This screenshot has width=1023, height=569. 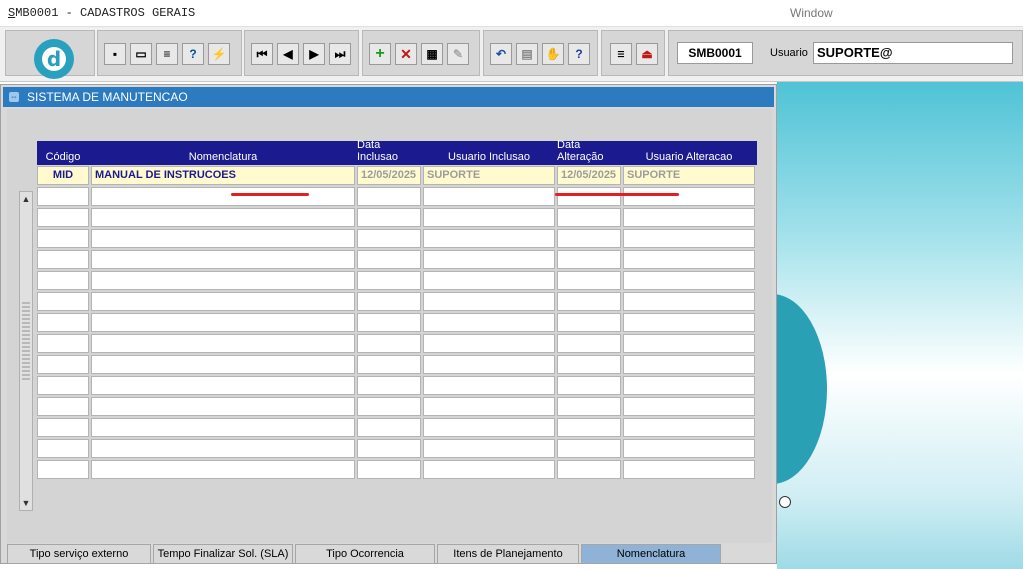 I want to click on insert-record-icon: +, so click(x=380, y=54).